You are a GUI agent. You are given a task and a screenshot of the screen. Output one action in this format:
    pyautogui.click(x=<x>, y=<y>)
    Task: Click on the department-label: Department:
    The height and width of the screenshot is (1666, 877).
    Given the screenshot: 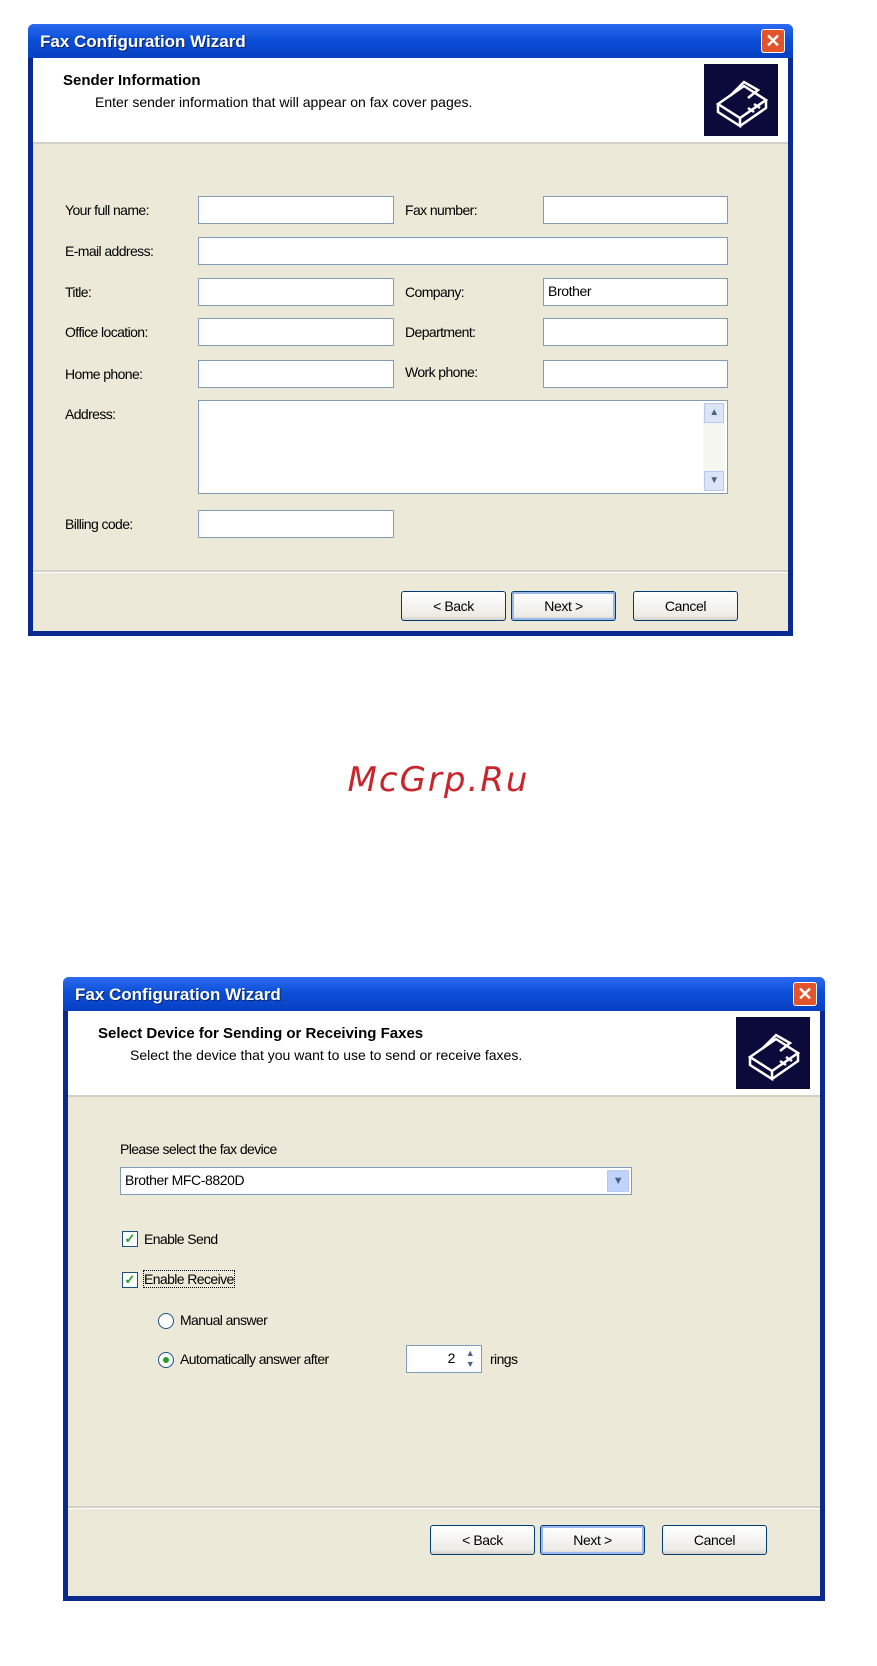 What is the action you would take?
    pyautogui.click(x=440, y=332)
    